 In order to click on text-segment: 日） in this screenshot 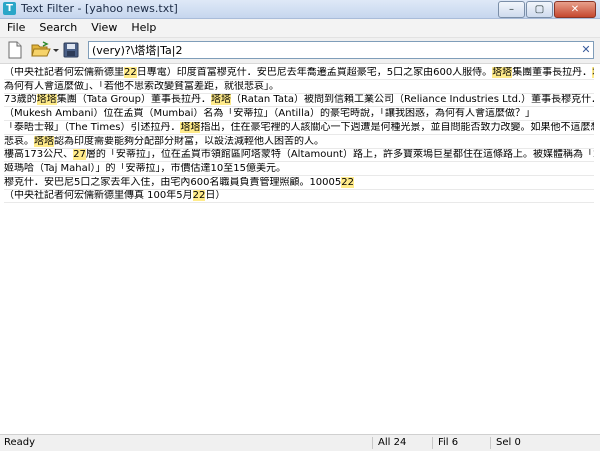, I will do `click(215, 196)`.